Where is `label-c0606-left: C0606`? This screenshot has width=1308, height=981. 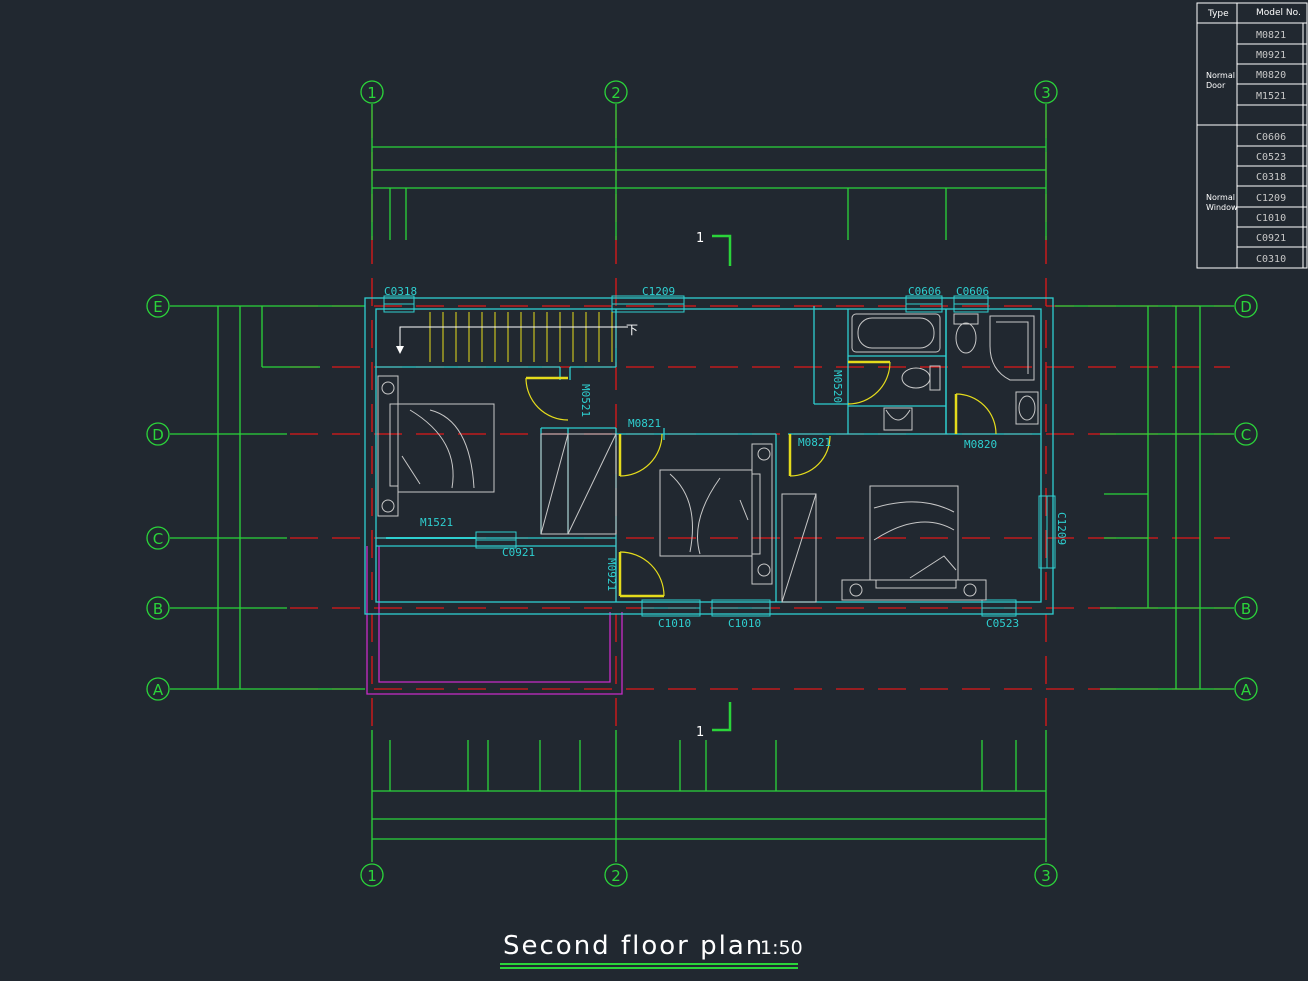
label-c0606-left: C0606 is located at coordinates (924, 291).